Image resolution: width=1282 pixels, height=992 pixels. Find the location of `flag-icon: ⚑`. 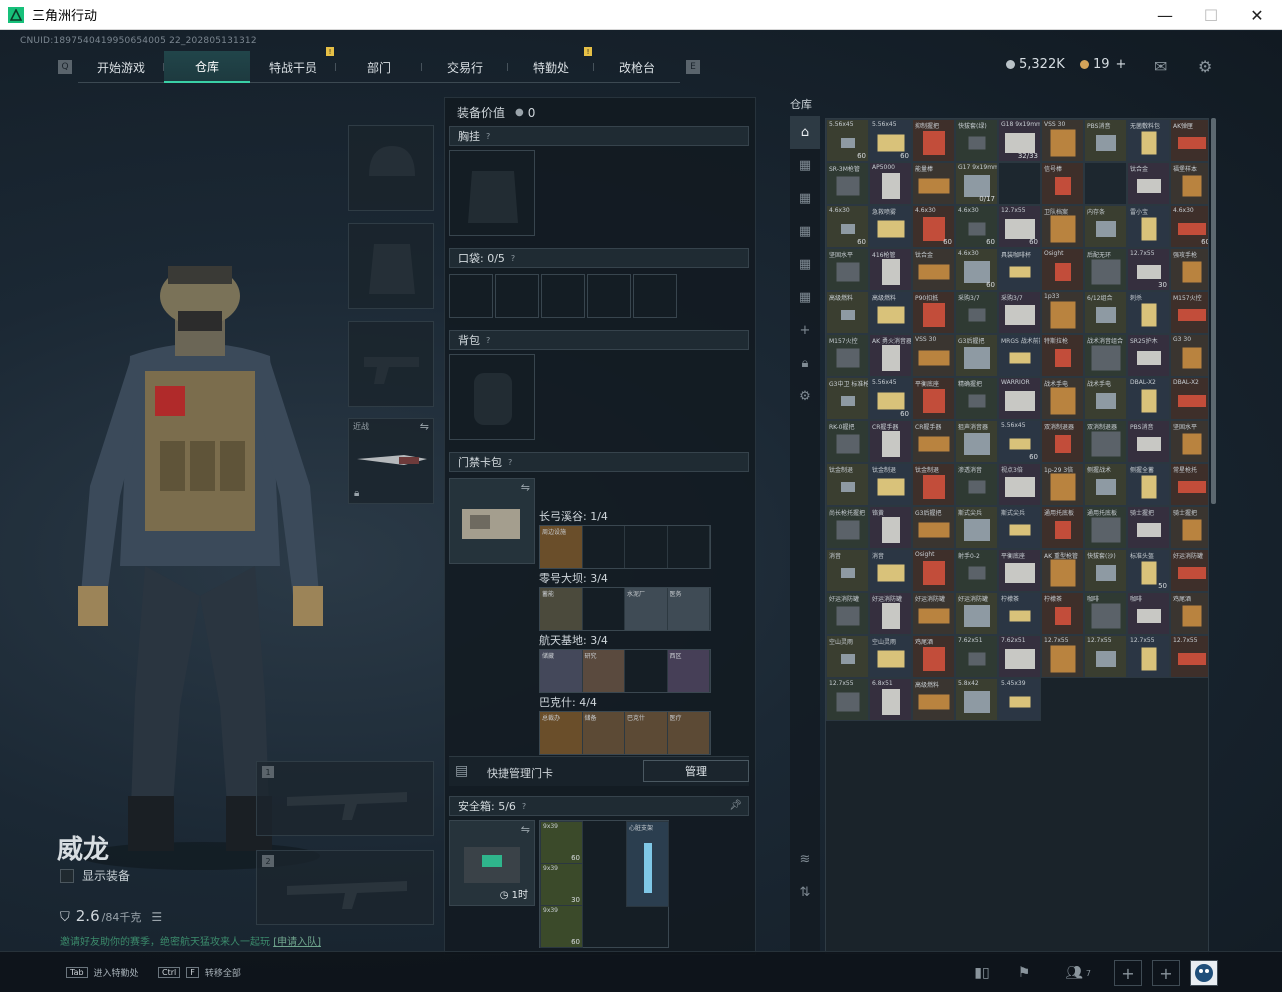

flag-icon: ⚑ is located at coordinates (1024, 973).